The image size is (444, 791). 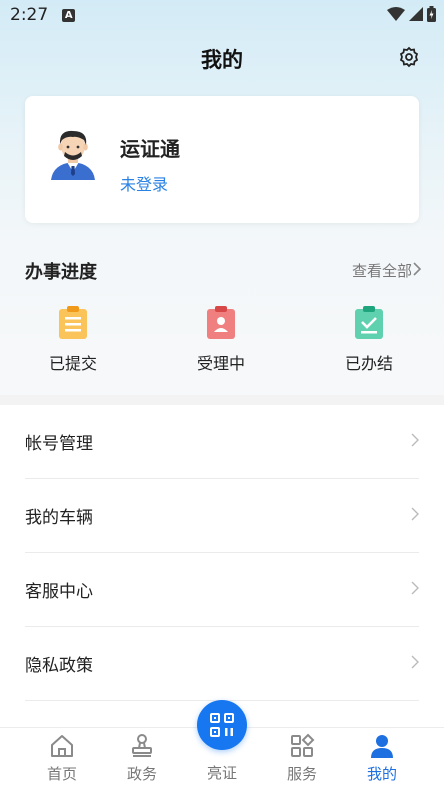 What do you see at coordinates (396, 14) in the screenshot?
I see `wifi-icon` at bounding box center [396, 14].